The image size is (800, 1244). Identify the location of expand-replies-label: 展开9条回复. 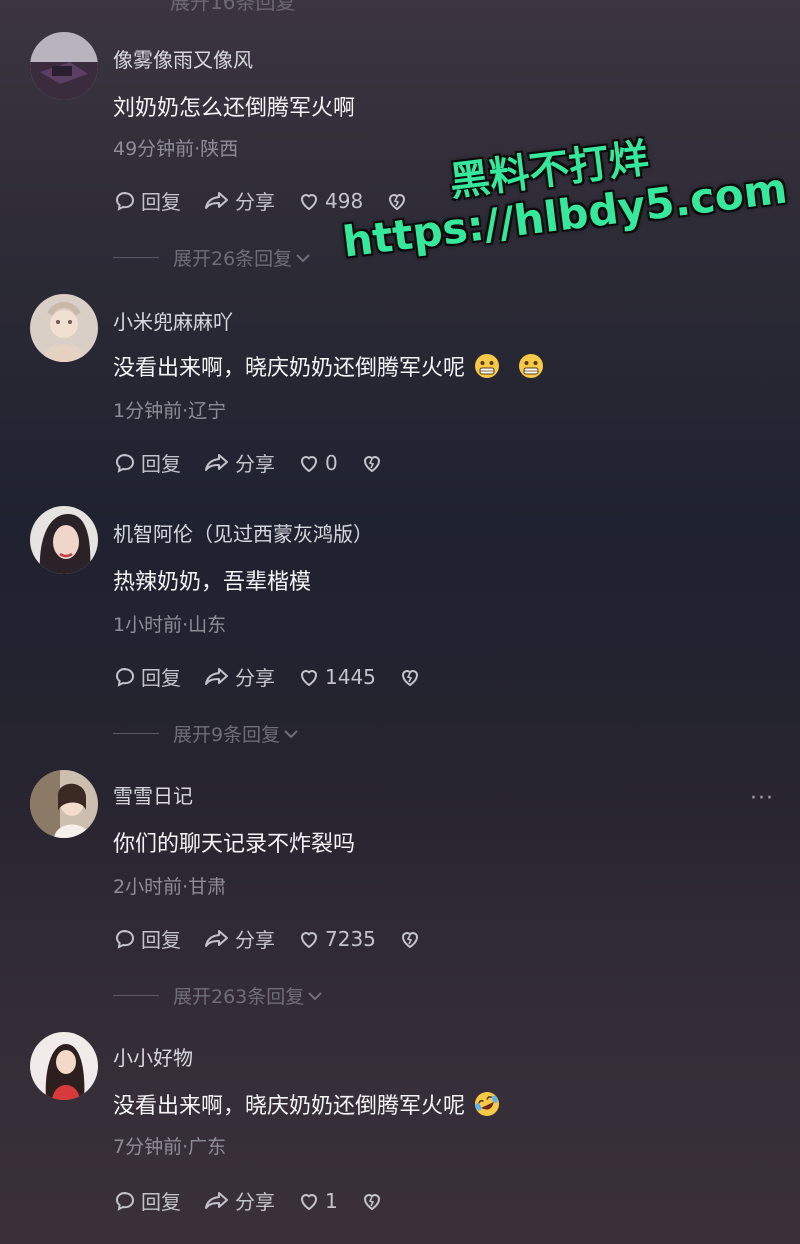
(227, 735).